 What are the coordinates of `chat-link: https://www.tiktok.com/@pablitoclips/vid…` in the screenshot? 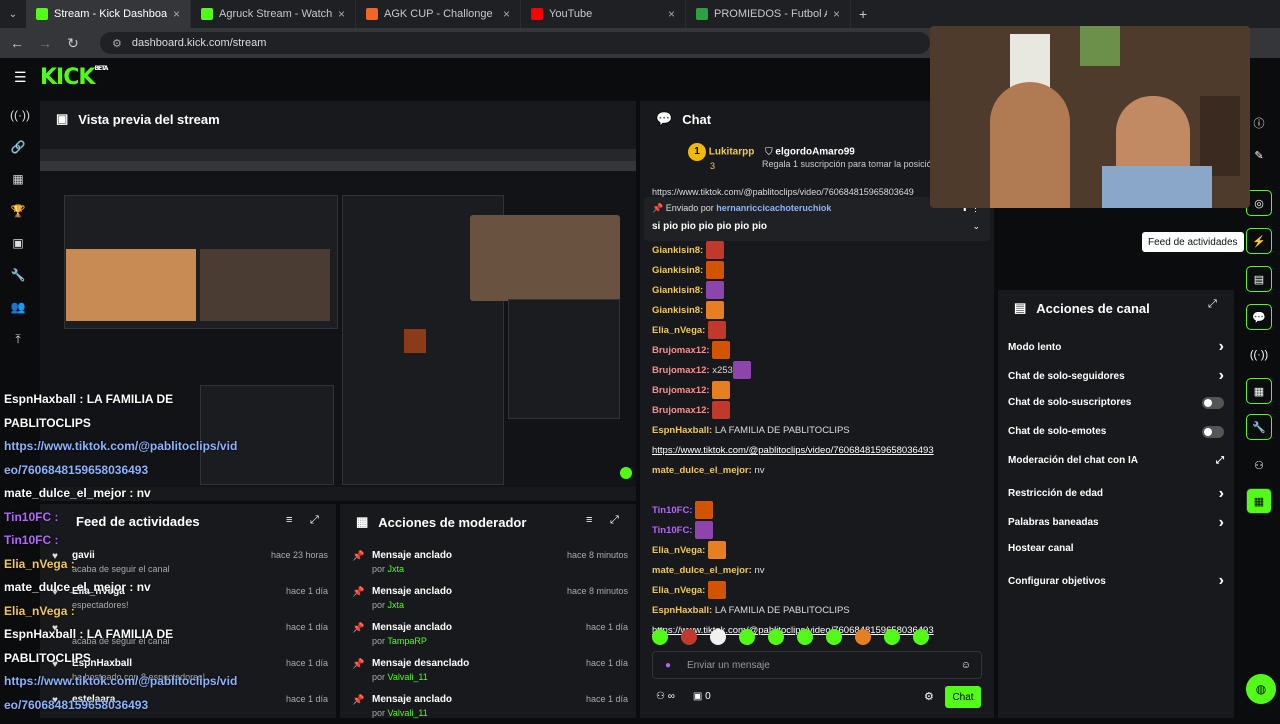 It's located at (793, 450).